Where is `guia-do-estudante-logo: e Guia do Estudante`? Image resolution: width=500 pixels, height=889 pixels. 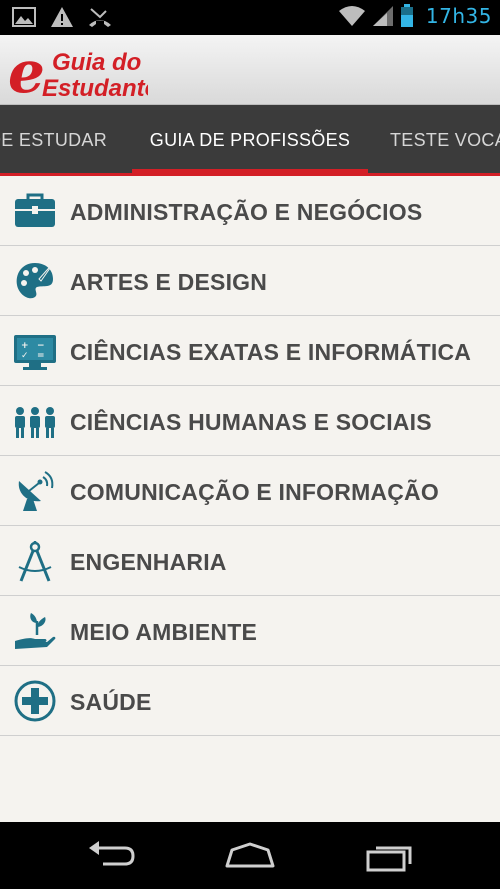
guia-do-estudante-logo: e Guia do Estudante is located at coordinates (78, 71).